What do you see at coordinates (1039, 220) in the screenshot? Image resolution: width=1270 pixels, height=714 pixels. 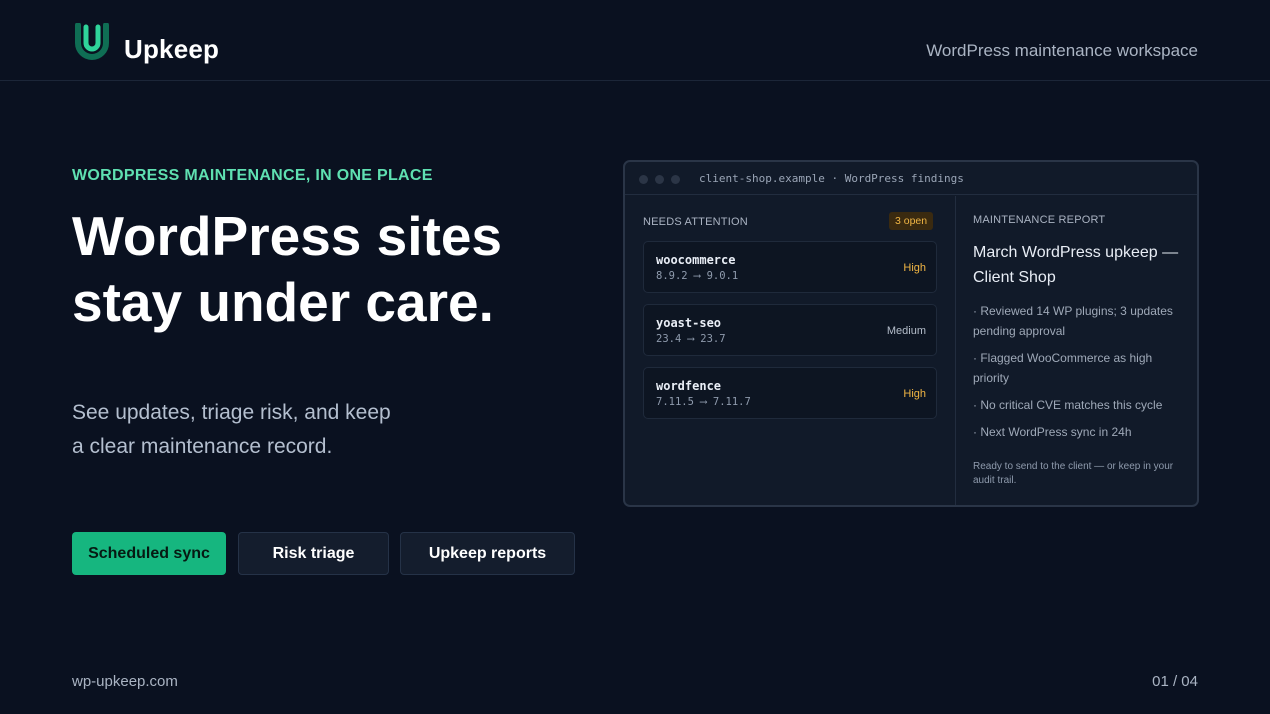 I see `maintenance-report-label: MAINTENANCE REPORT` at bounding box center [1039, 220].